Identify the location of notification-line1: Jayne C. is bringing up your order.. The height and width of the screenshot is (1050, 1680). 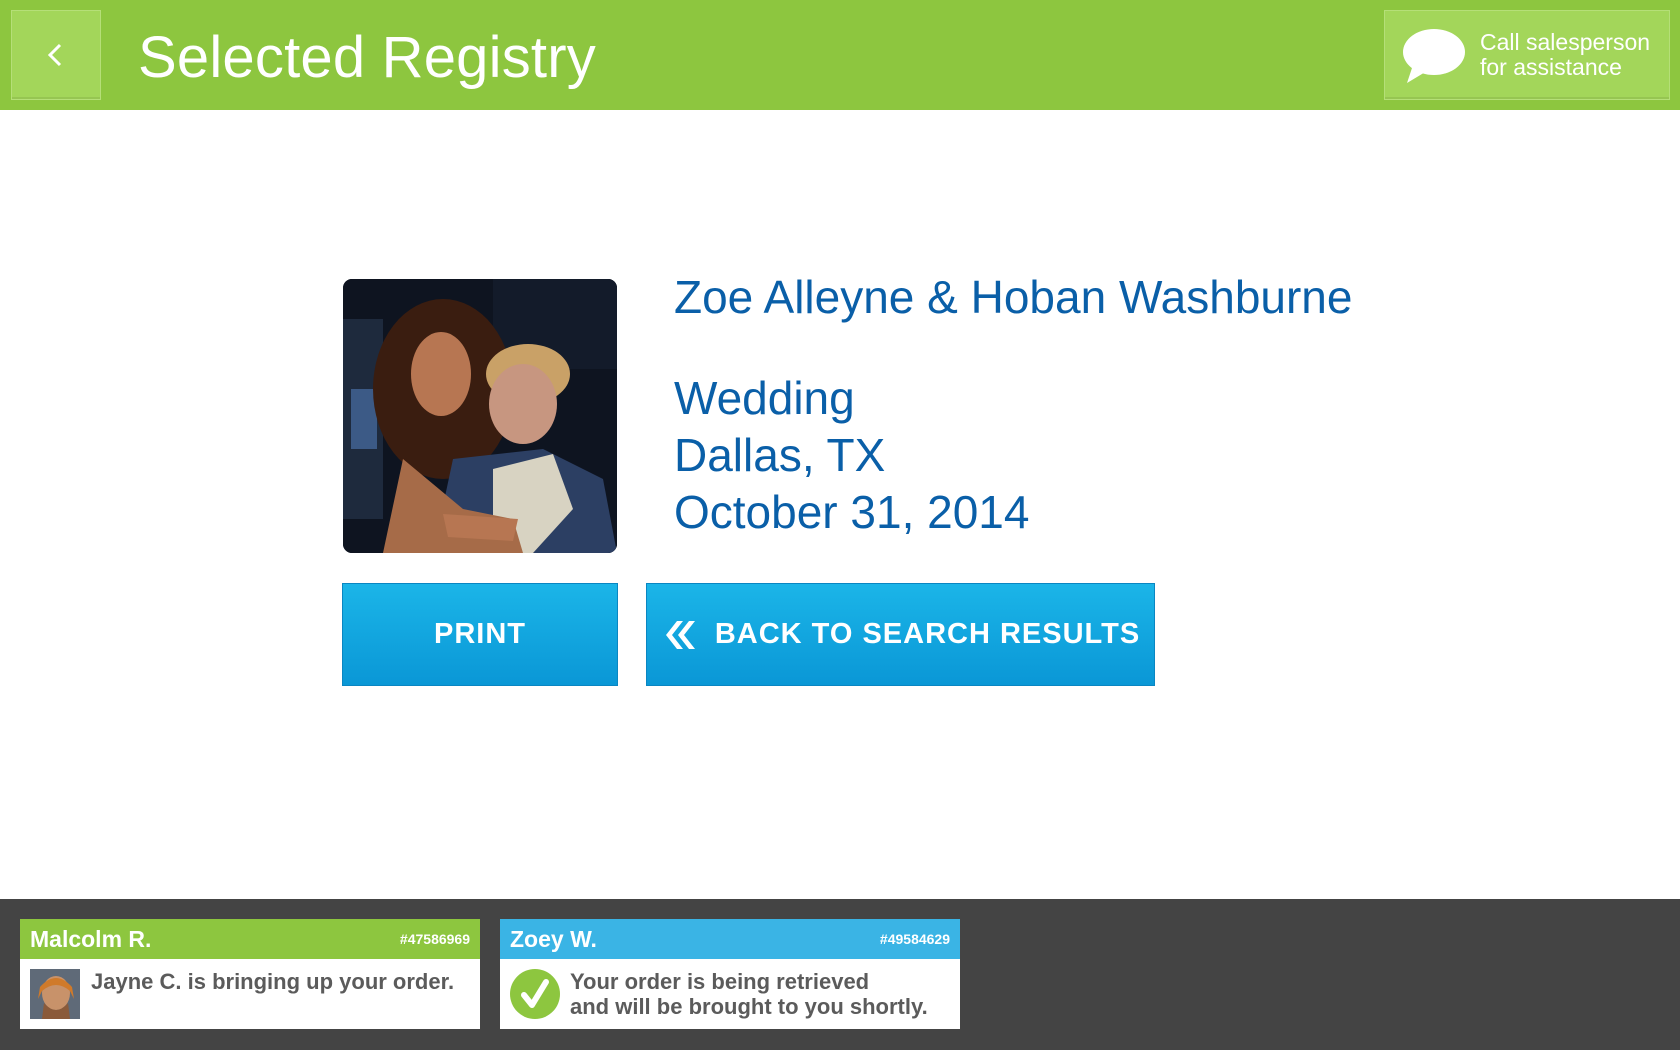
(273, 981).